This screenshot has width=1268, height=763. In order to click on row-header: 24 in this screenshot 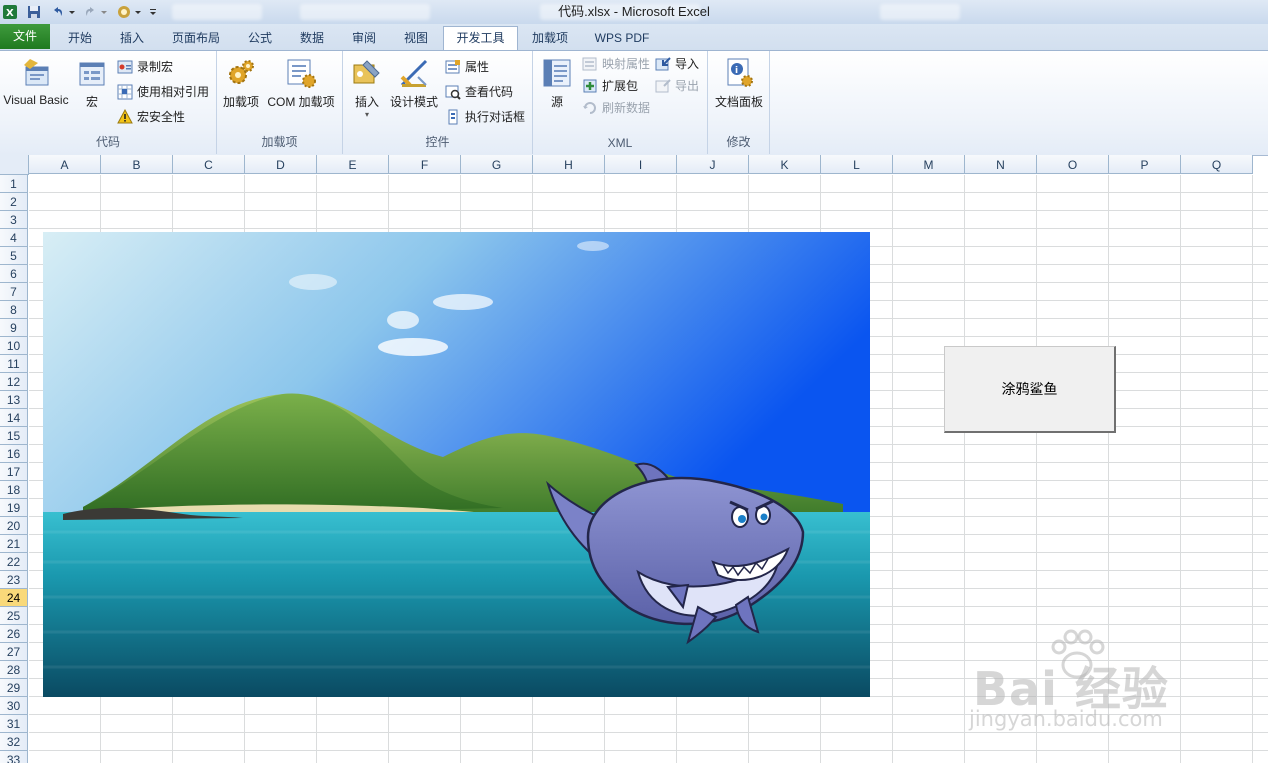, I will do `click(14, 598)`.